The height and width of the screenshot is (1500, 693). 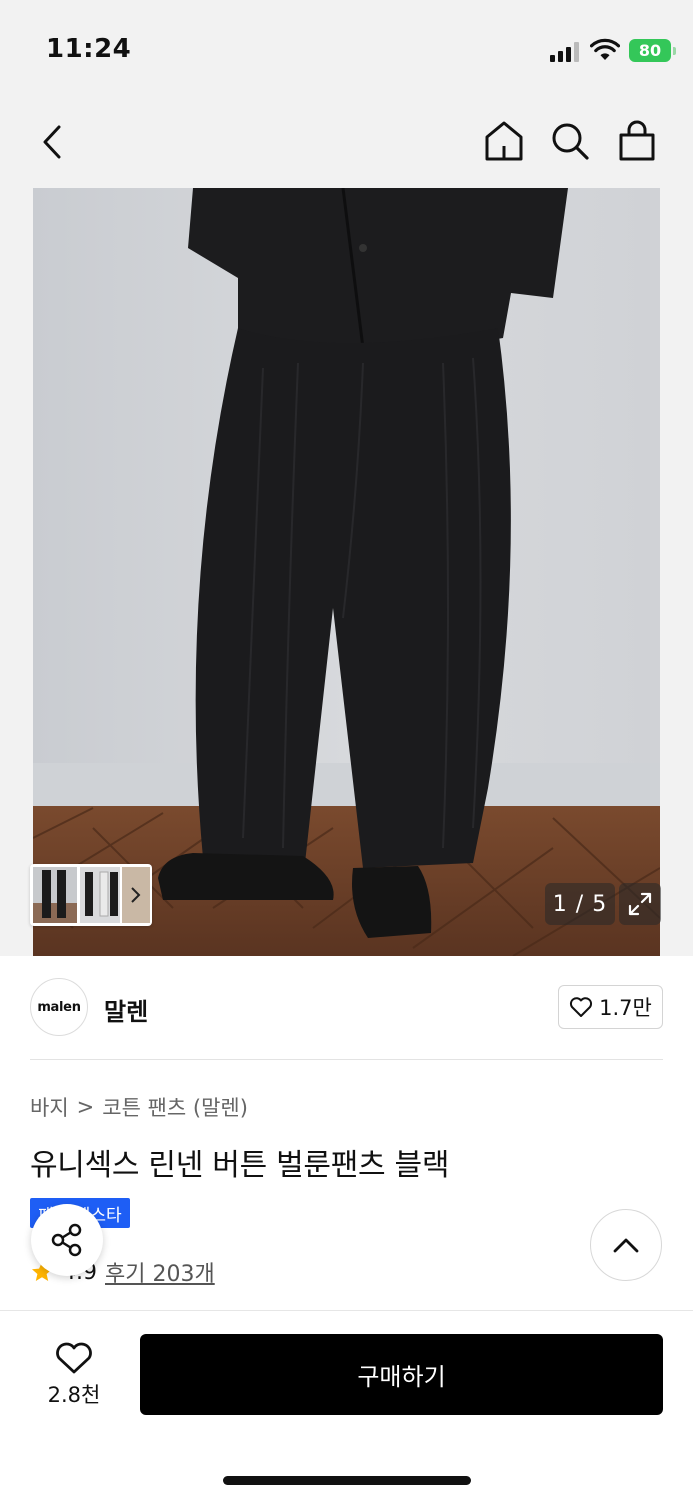 What do you see at coordinates (136, 895) in the screenshot?
I see `chevron-right-icon` at bounding box center [136, 895].